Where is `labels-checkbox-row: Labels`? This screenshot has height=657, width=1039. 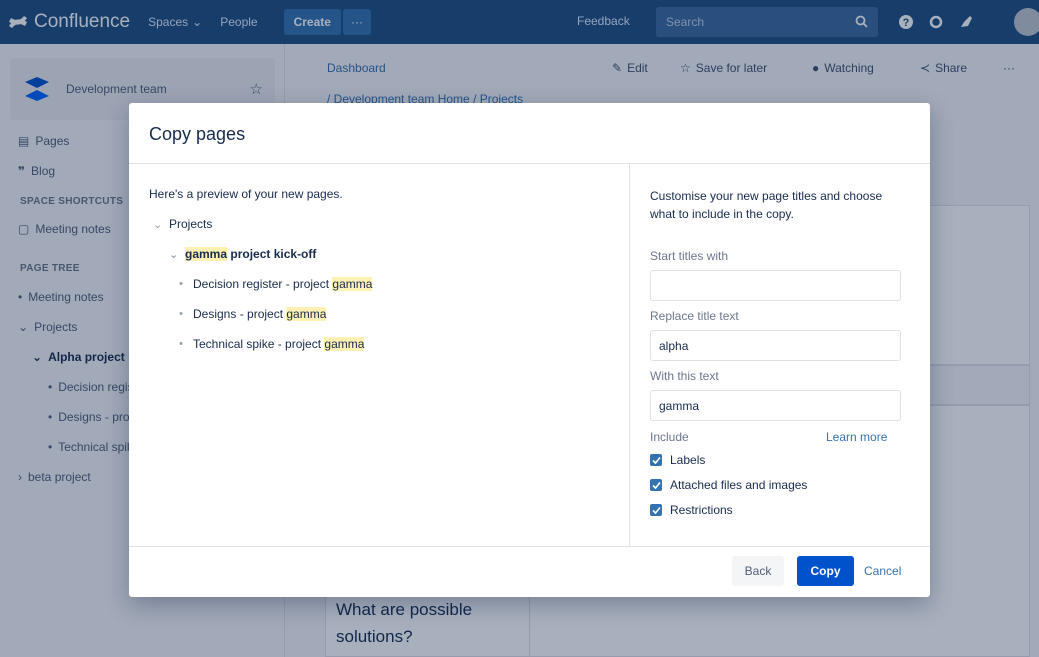
labels-checkbox-row: Labels is located at coordinates (677, 460).